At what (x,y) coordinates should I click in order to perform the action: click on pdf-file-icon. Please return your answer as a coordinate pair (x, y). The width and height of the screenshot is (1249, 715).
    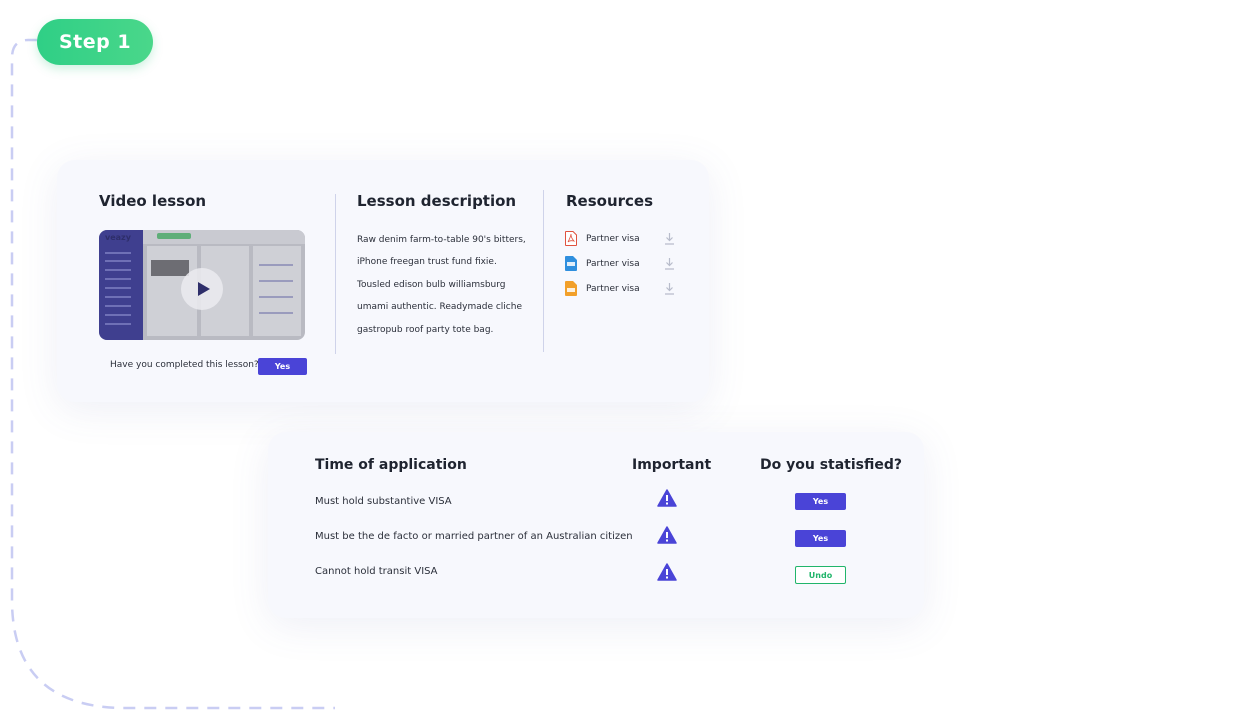
    Looking at the image, I should click on (571, 238).